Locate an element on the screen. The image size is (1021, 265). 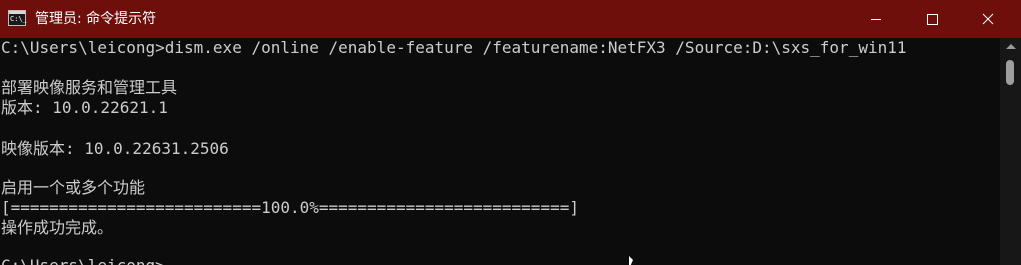
console-icon-prompt: C:\_ is located at coordinates (18, 19).